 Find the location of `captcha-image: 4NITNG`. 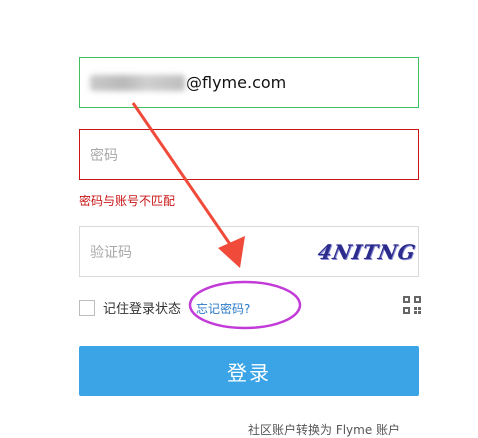

captcha-image: 4NITNG is located at coordinates (367, 252).